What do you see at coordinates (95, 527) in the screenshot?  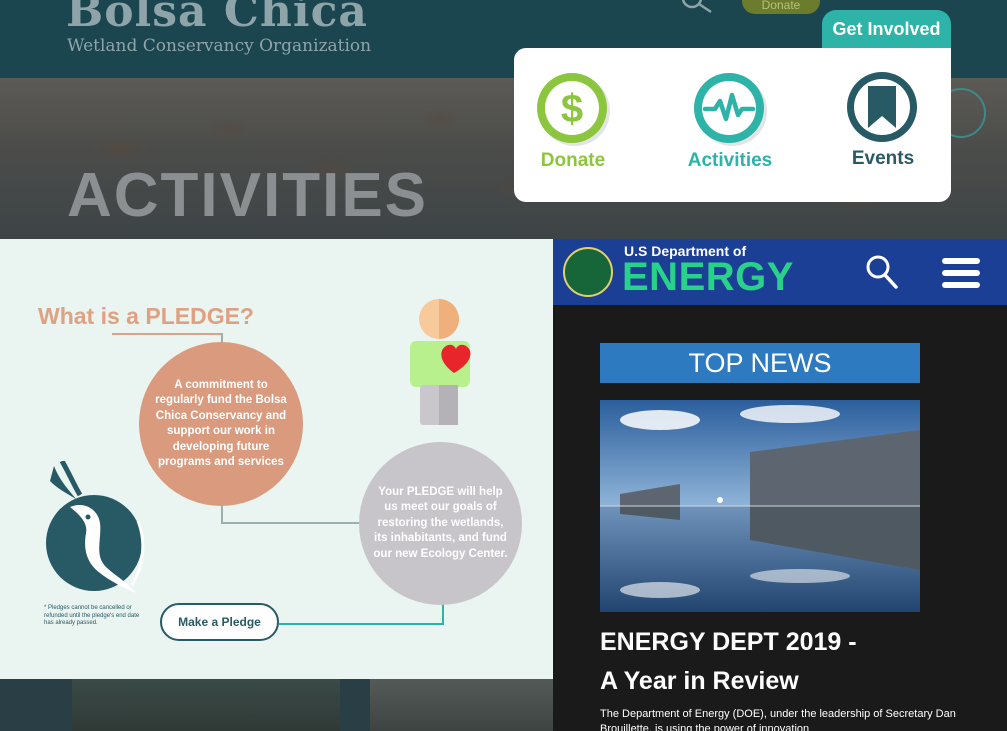 I see `bird-logo-illustration` at bounding box center [95, 527].